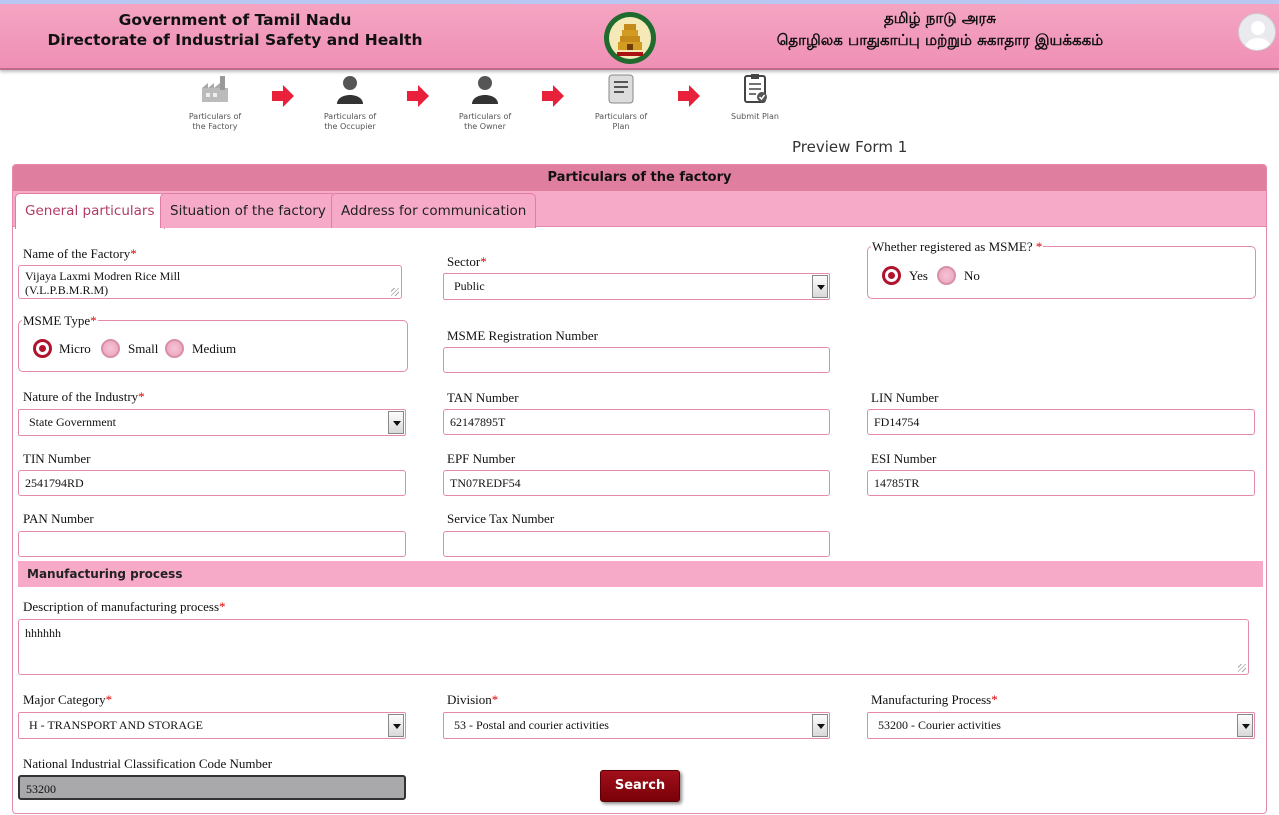 Image resolution: width=1279 pixels, height=815 pixels. I want to click on header-title-en-line1: Government of Tamil Nadu, so click(235, 20).